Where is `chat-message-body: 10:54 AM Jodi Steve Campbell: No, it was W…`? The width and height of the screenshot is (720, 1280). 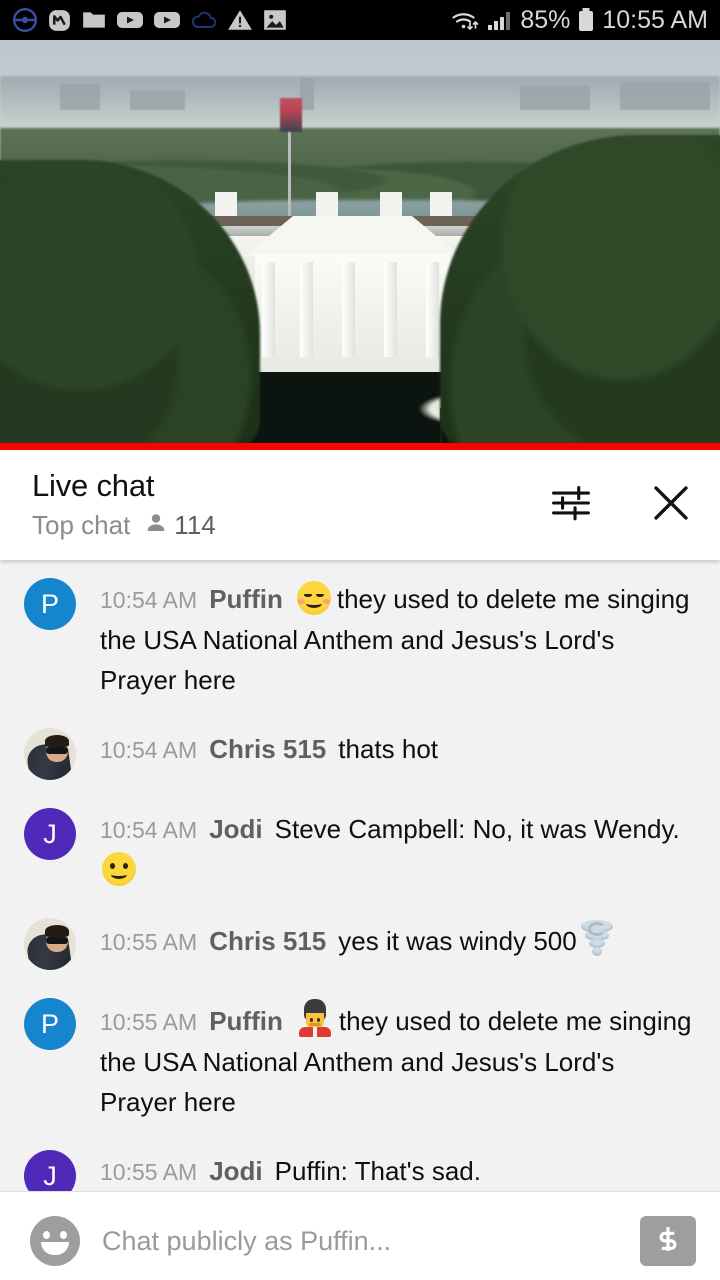 chat-message-body: 10:54 AM Jodi Steve Campbell: No, it was W… is located at coordinates (399, 849).